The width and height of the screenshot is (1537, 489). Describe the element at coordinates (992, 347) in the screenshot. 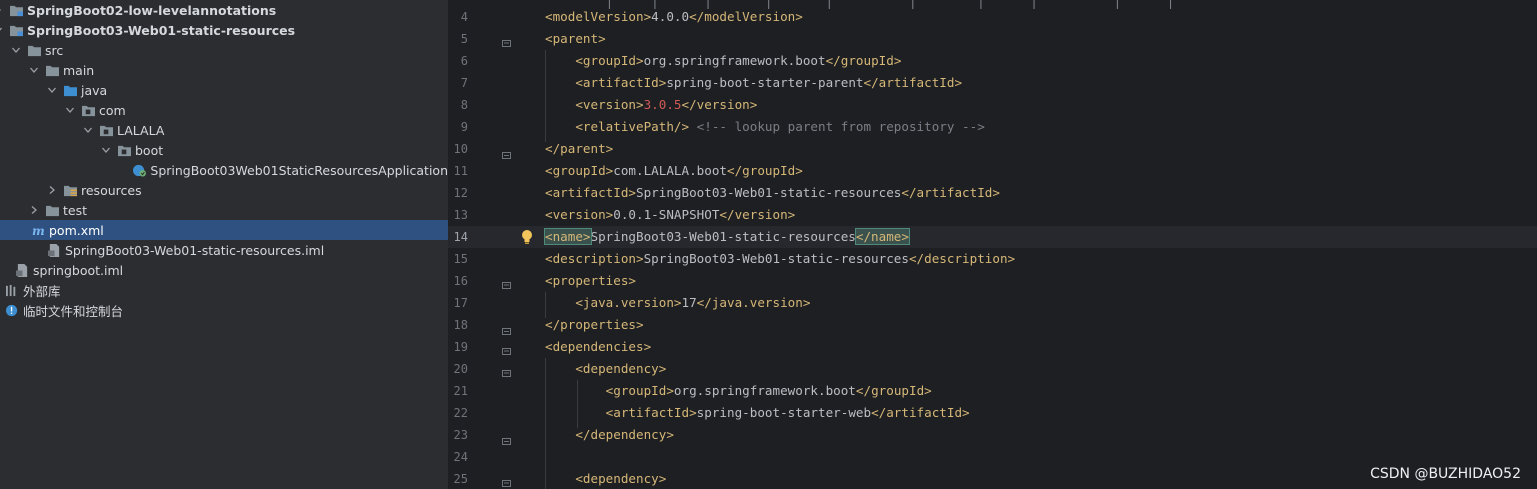

I see `code-line: 19 <dependencies>` at that location.